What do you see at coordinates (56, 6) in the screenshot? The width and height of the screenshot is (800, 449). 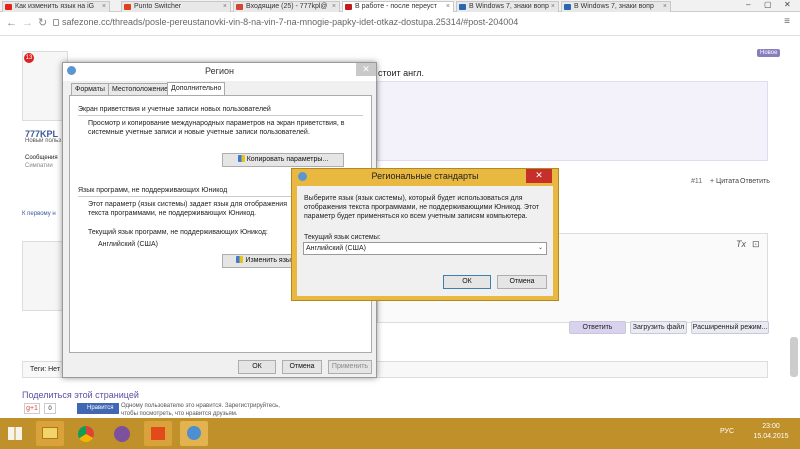 I see `browser-tab-1: Как изменить язык на iG ×` at bounding box center [56, 6].